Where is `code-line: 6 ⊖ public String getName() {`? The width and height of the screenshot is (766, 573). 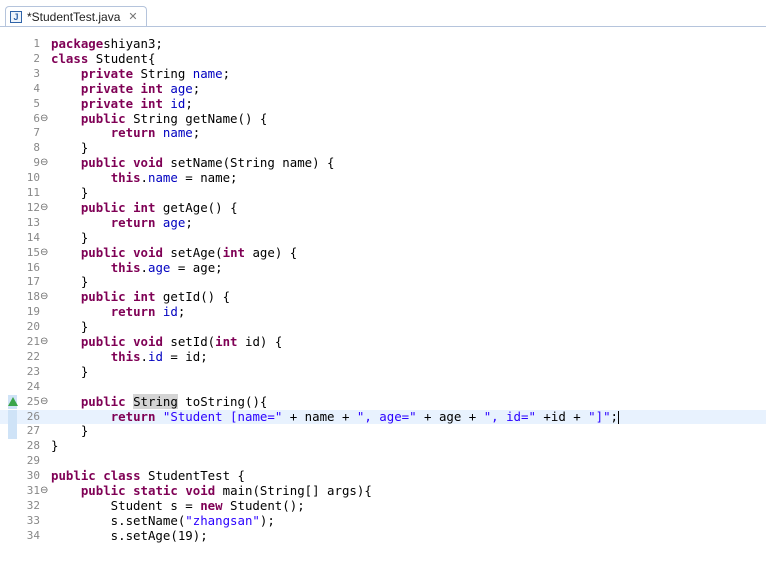 code-line: 6 ⊖ public String getName() { is located at coordinates (383, 119).